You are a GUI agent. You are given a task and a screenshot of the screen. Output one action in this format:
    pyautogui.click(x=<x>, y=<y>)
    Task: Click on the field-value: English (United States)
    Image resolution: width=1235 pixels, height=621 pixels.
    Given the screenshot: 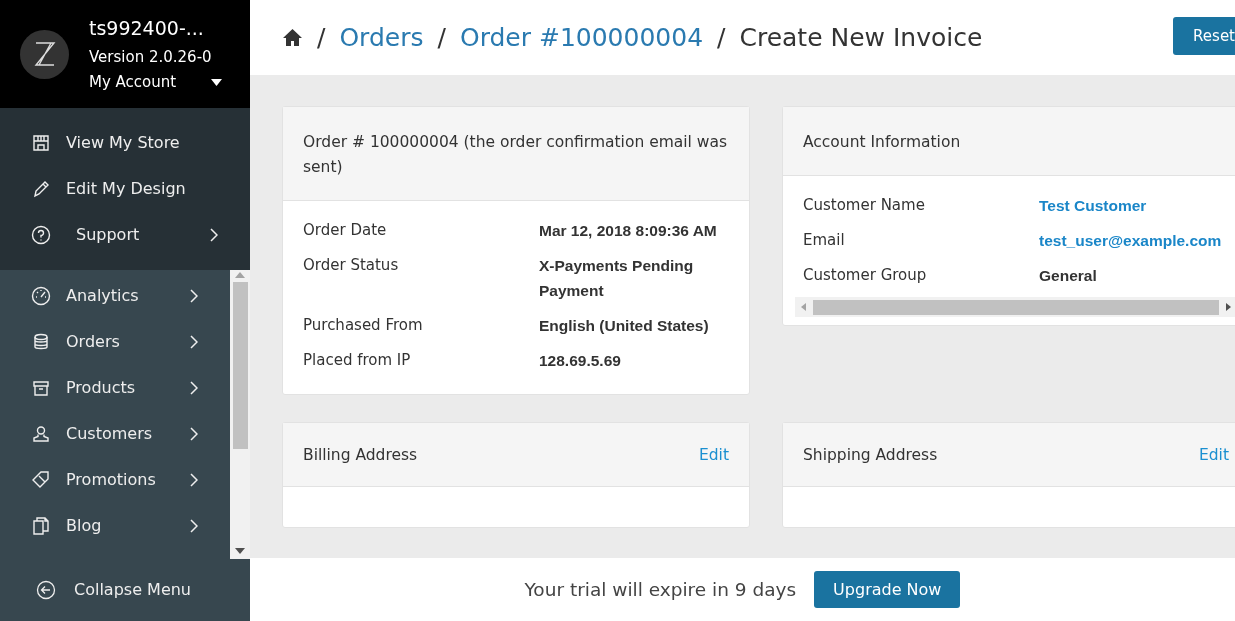 What is the action you would take?
    pyautogui.click(x=624, y=326)
    